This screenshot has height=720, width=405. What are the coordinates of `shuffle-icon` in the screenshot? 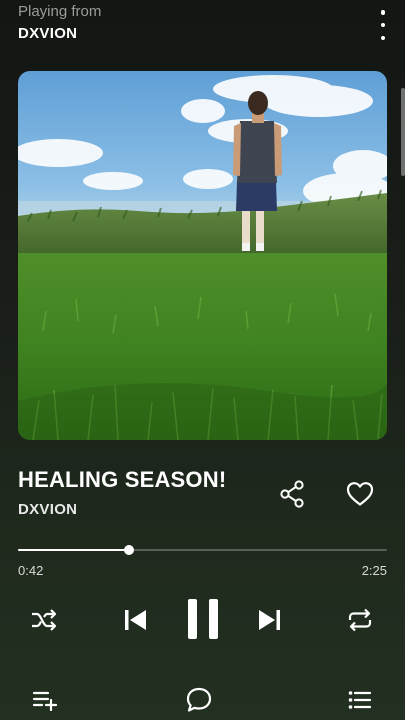 It's located at (44, 620).